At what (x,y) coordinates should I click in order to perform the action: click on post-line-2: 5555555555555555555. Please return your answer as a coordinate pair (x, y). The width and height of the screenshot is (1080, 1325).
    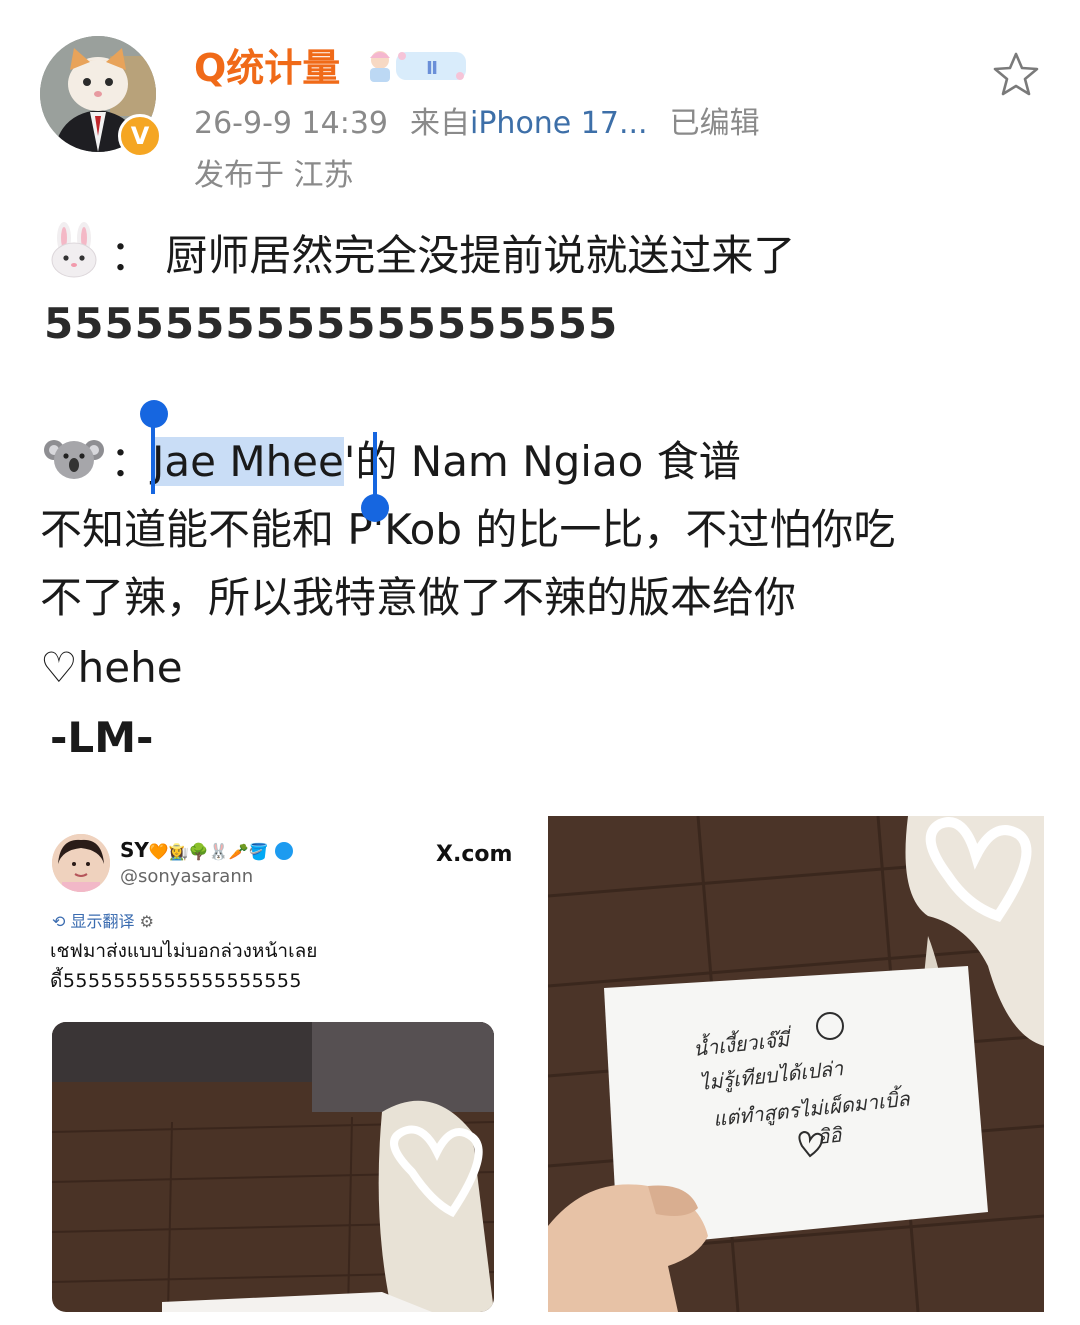
    Looking at the image, I should click on (331, 323).